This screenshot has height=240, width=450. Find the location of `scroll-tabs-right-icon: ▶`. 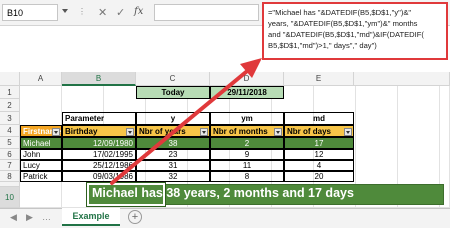

scroll-tabs-right-icon: ▶ is located at coordinates (29, 217).